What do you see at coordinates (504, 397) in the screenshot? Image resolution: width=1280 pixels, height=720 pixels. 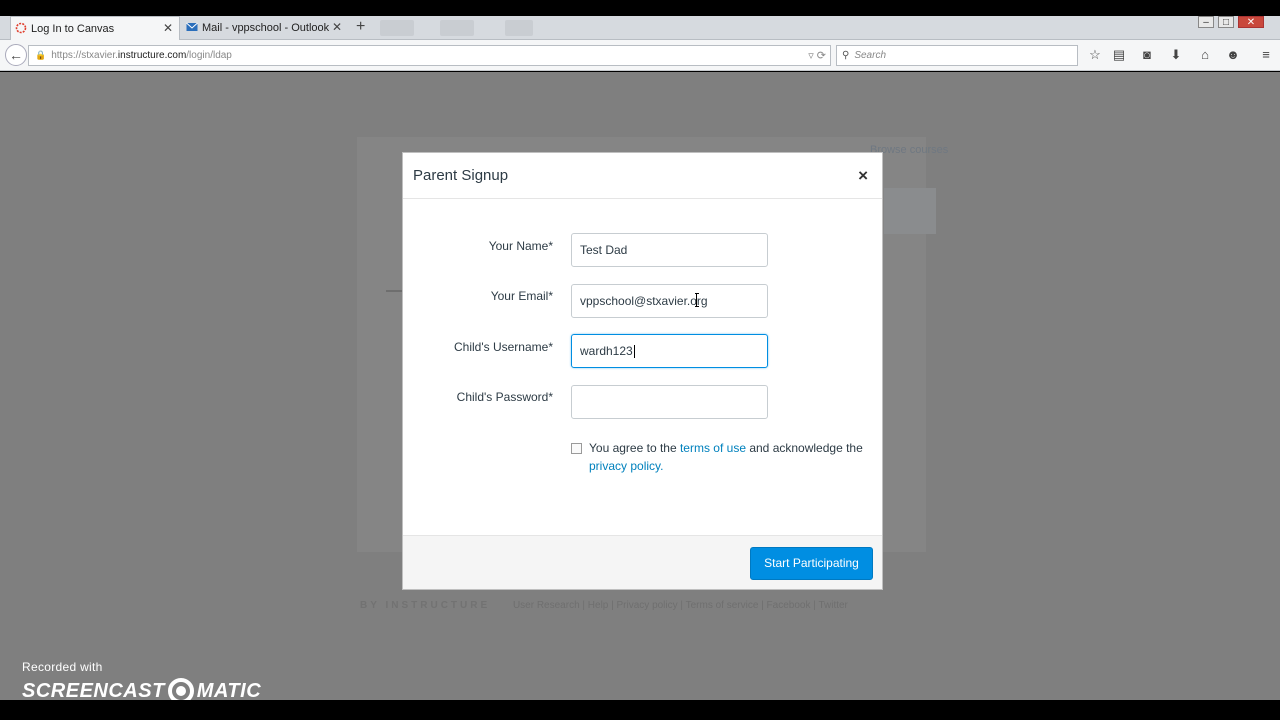 I see `child-password-label: Child's Password*` at bounding box center [504, 397].